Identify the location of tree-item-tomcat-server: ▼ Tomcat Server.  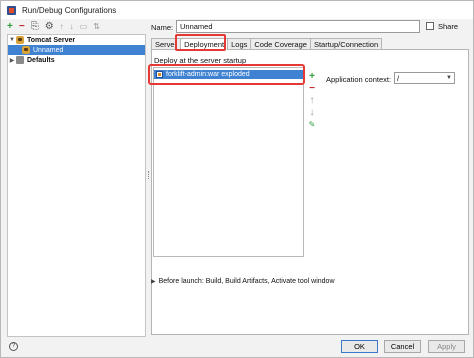
(76, 40).